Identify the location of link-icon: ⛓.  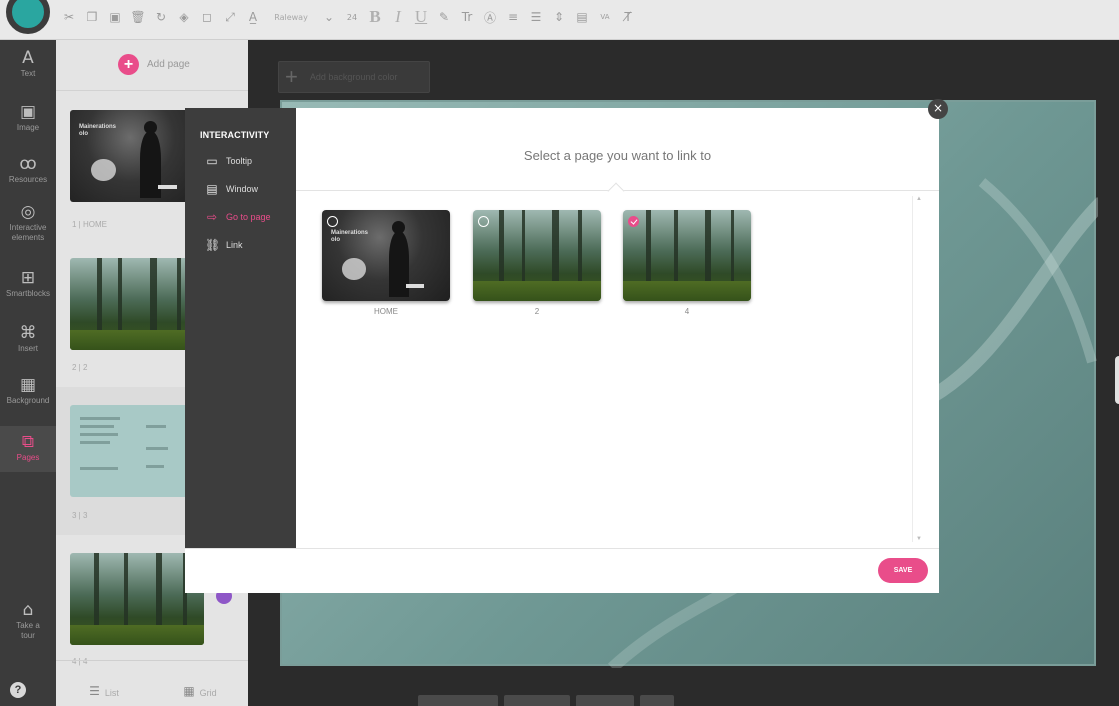
(213, 245).